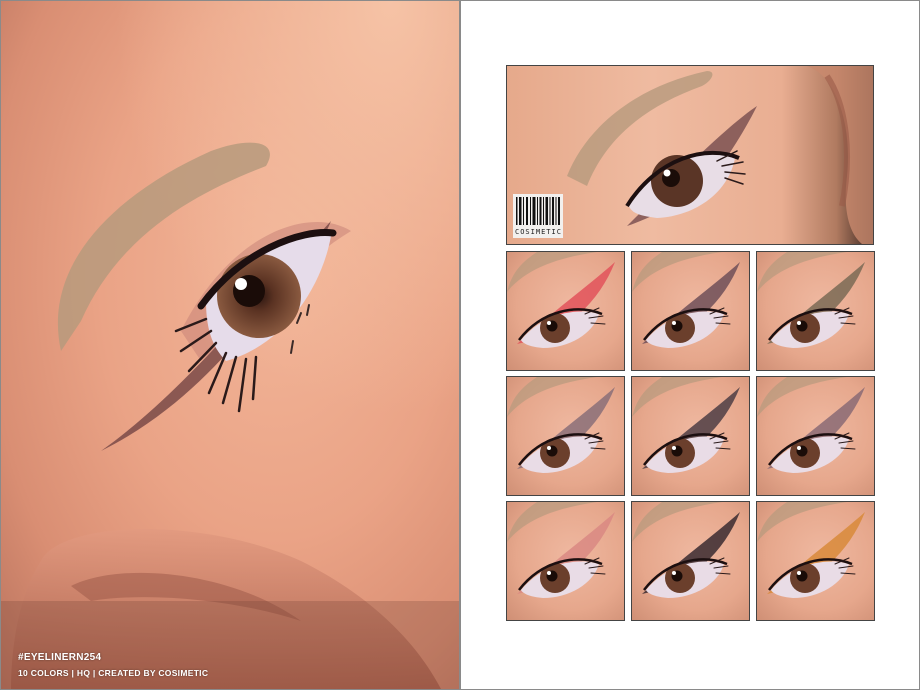  I want to click on preview-image: COSIMETIC, so click(690, 155).